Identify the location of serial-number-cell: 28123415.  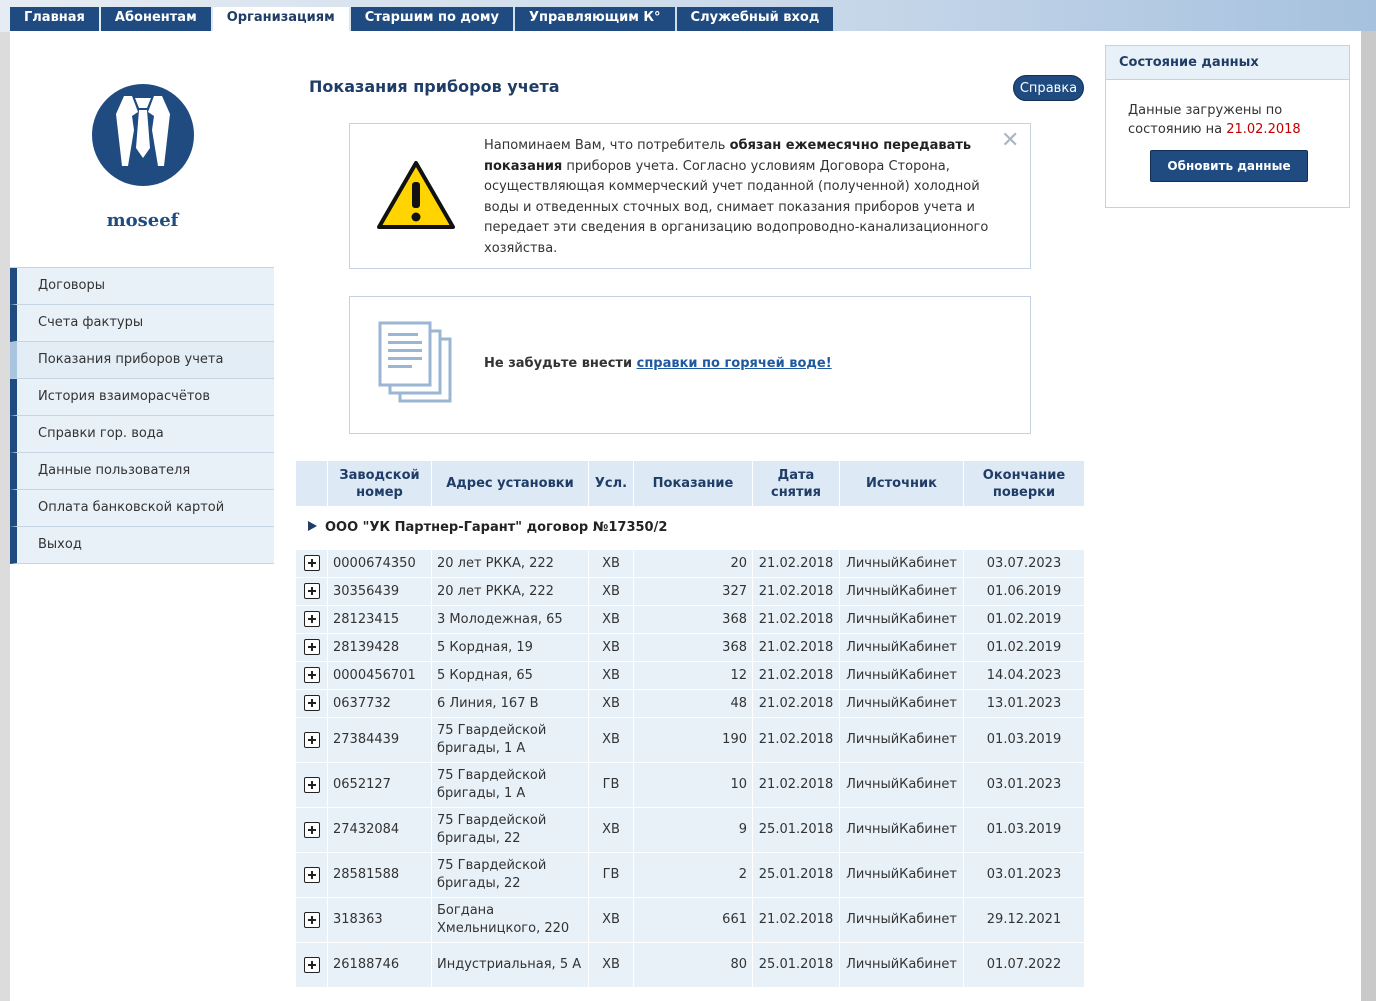
(379, 619).